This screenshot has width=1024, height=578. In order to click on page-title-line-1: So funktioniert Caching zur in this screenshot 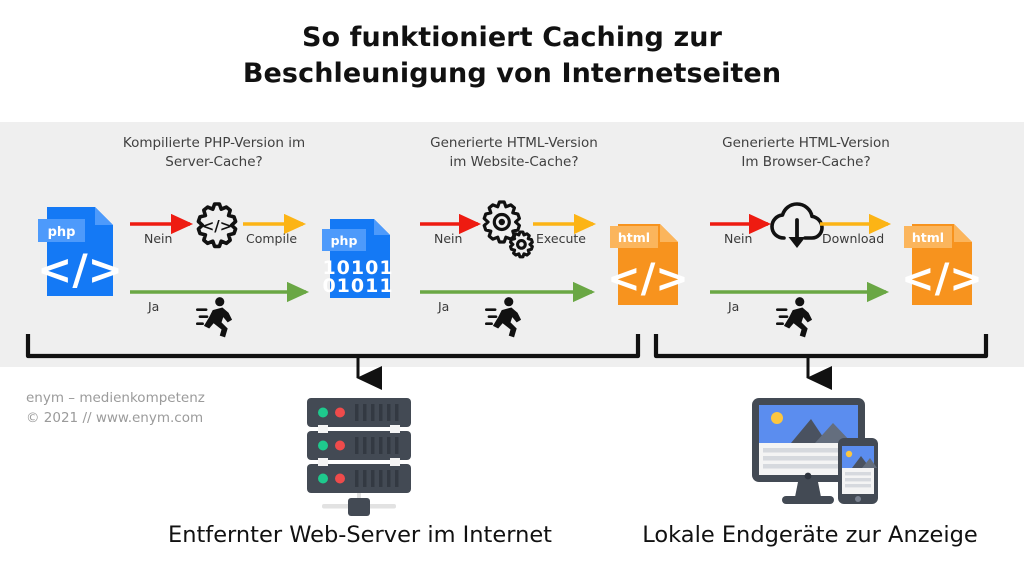, I will do `click(512, 37)`.